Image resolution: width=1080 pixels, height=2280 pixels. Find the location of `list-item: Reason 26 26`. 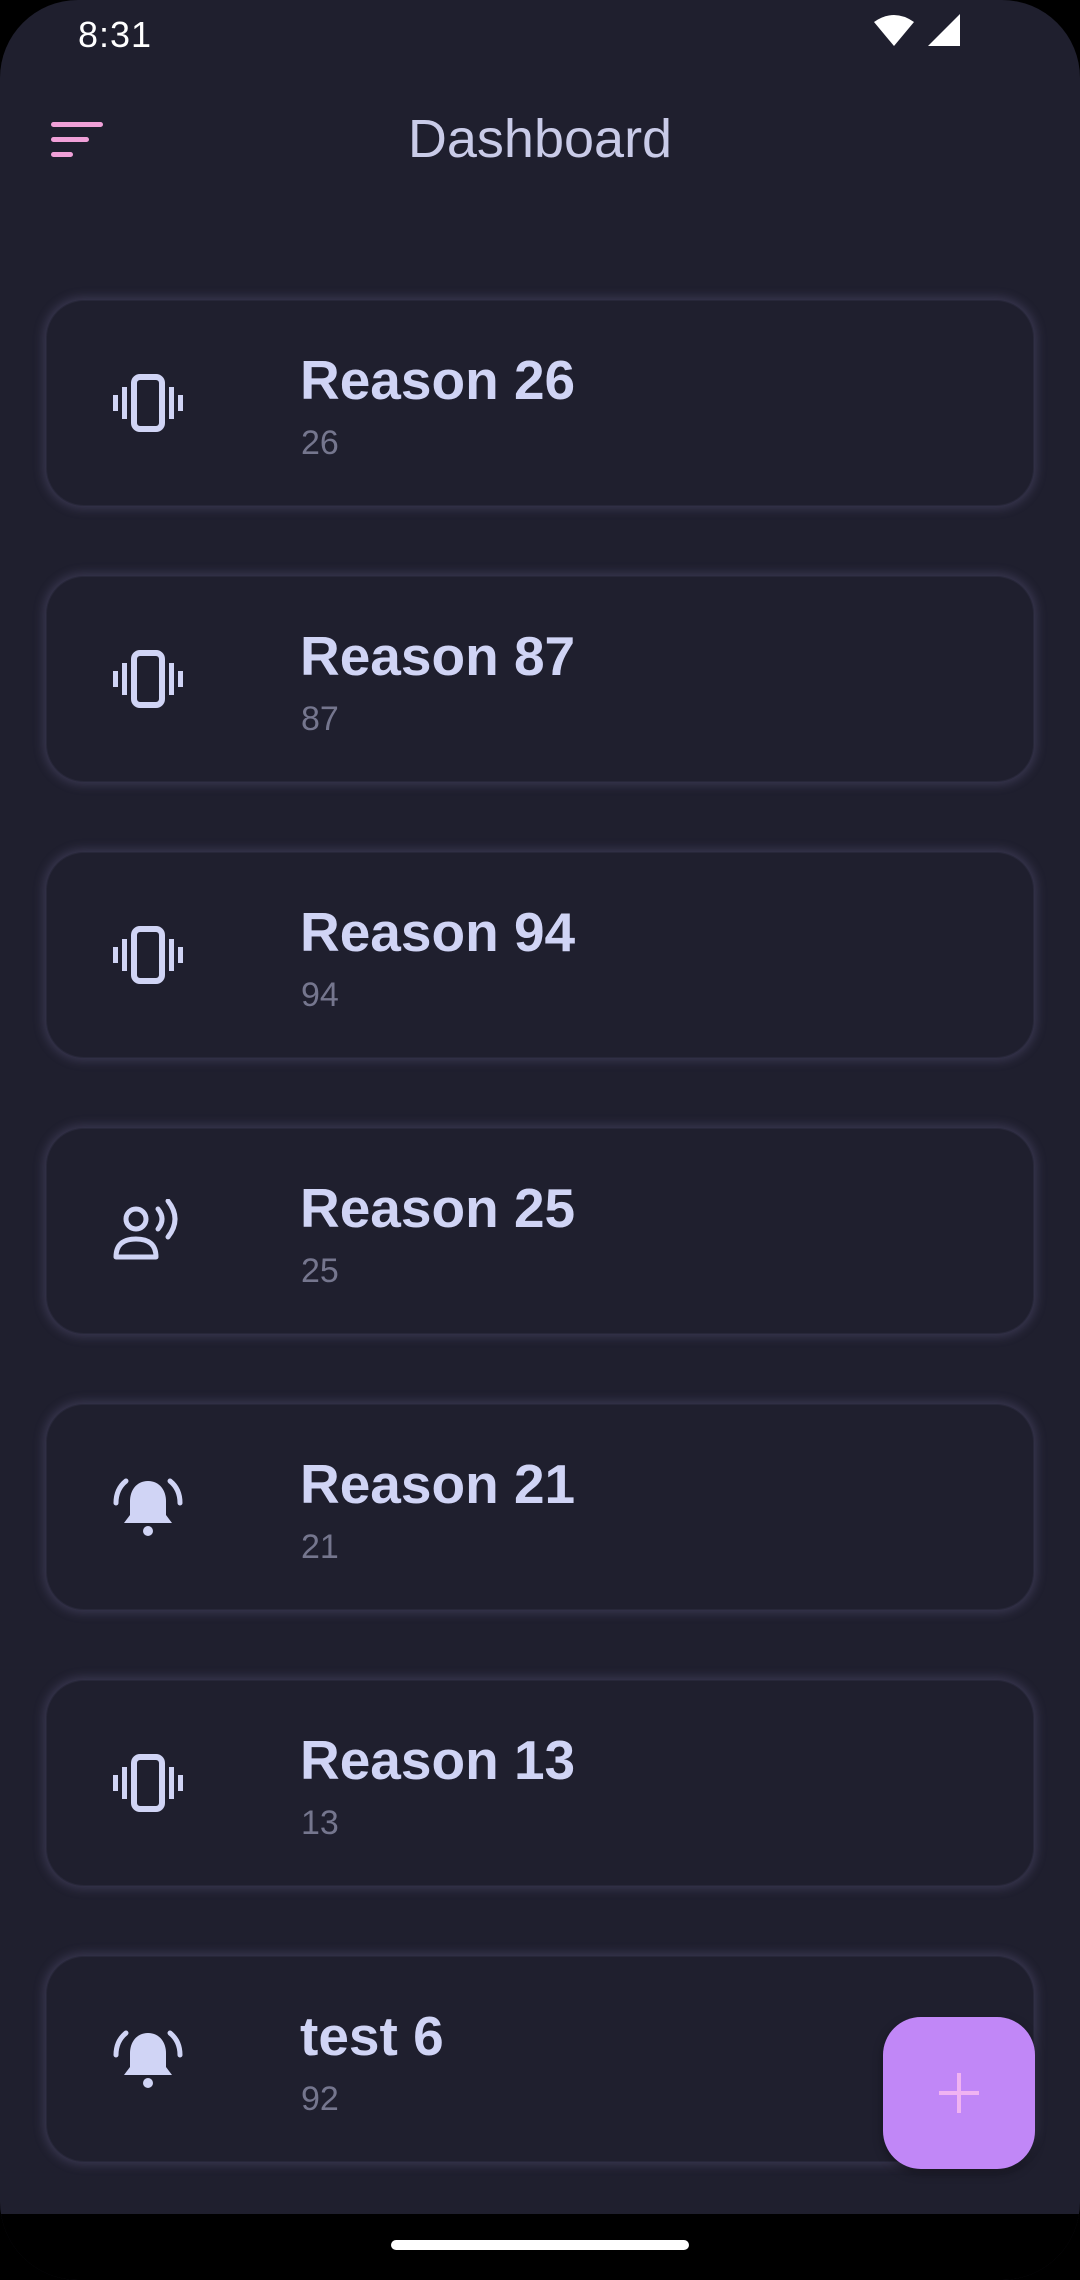

list-item: Reason 26 26 is located at coordinates (540, 403).